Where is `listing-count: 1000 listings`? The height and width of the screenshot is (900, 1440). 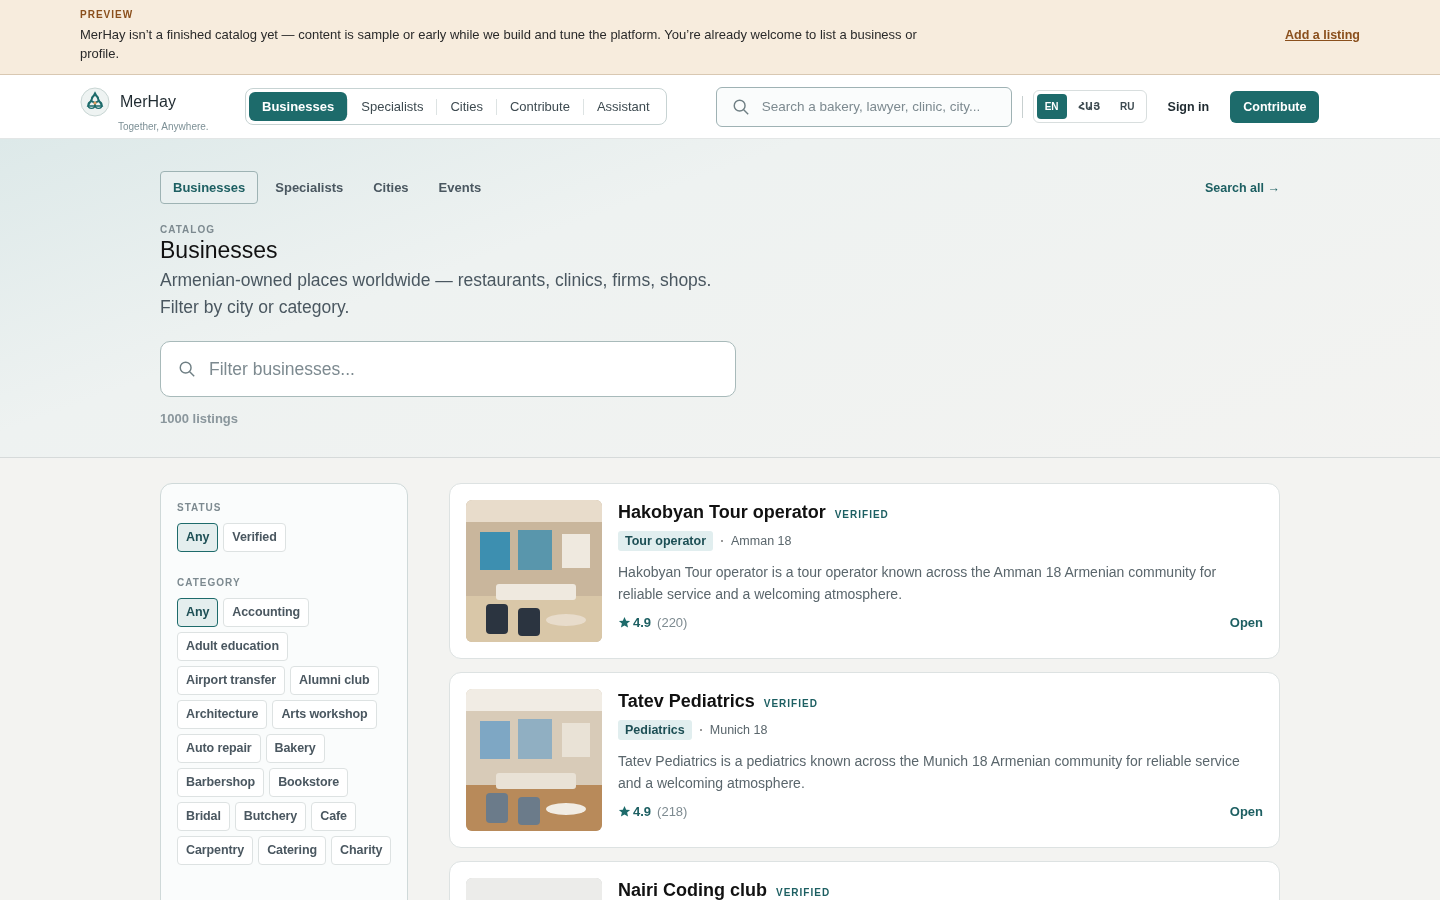
listing-count: 1000 listings is located at coordinates (200, 418).